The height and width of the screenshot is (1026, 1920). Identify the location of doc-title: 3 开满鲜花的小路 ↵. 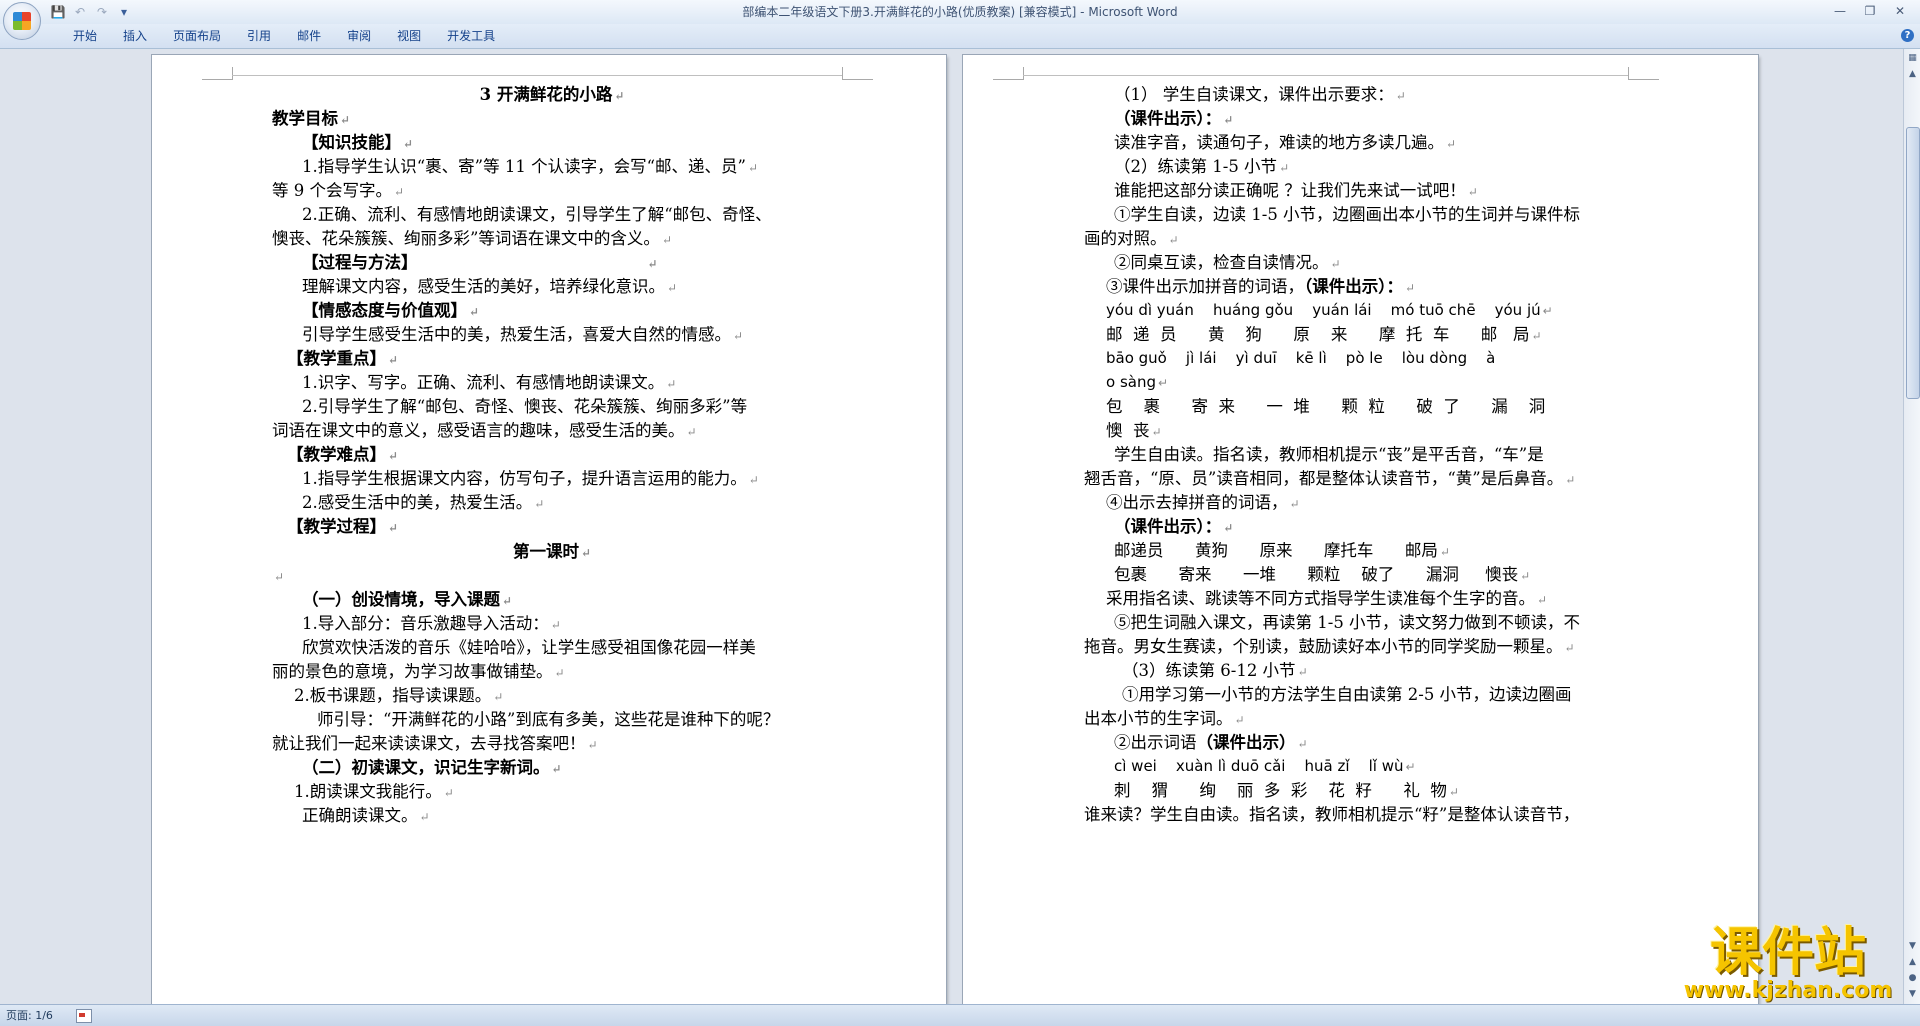
(552, 94).